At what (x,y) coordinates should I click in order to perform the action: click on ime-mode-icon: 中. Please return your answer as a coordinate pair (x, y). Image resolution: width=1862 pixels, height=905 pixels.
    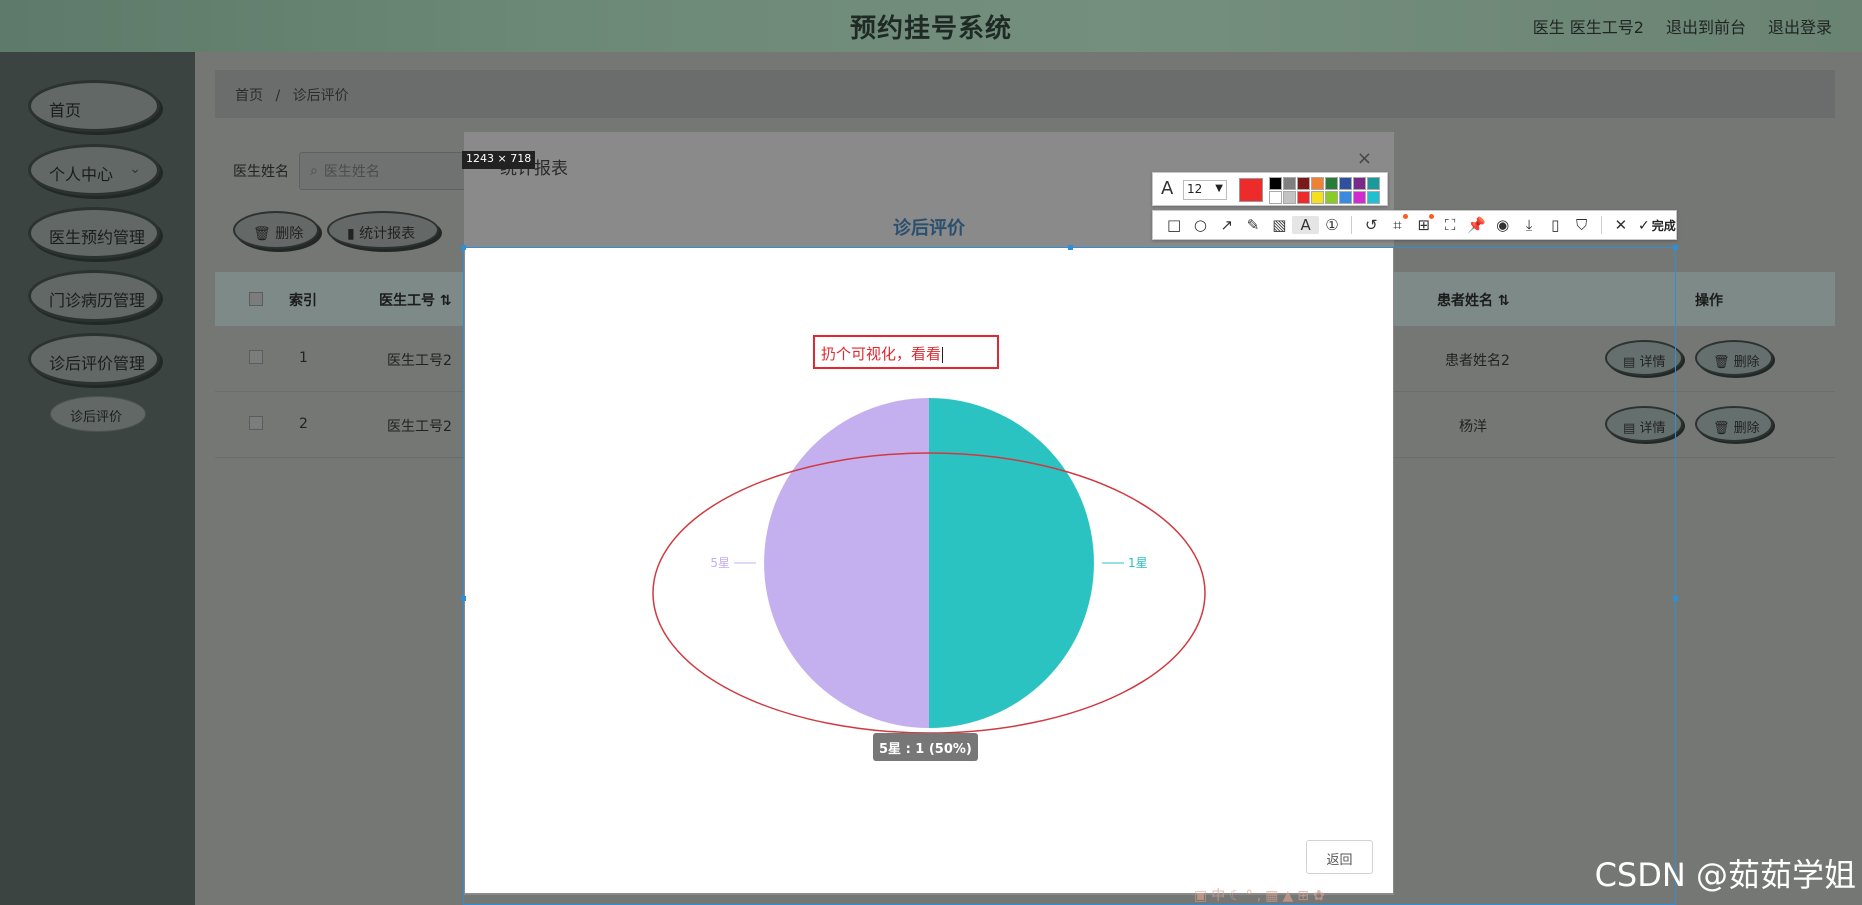
    Looking at the image, I should click on (1220, 896).